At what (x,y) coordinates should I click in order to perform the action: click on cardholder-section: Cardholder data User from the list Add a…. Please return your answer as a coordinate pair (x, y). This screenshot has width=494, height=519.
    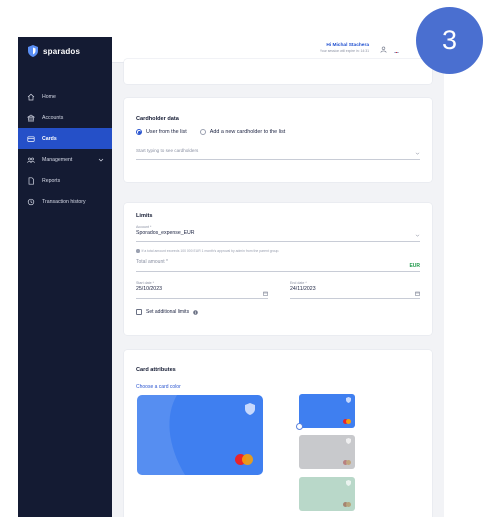
    Looking at the image, I should click on (278, 140).